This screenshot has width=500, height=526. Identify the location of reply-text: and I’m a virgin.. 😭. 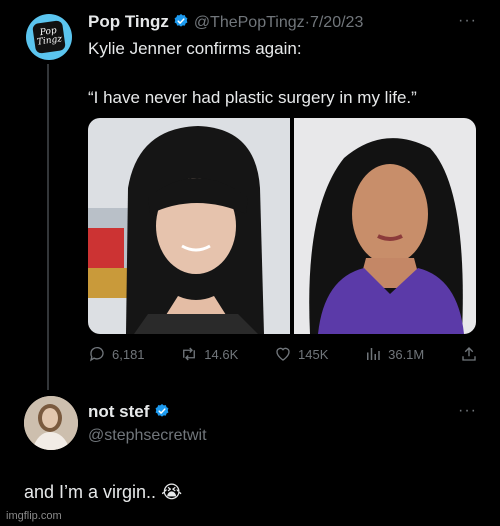
(103, 492).